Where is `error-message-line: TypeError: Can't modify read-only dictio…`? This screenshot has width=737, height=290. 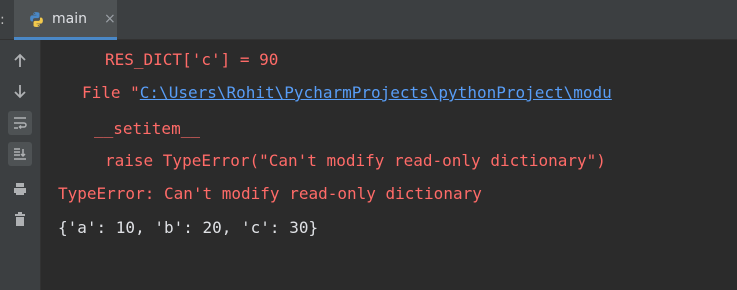
error-message-line: TypeError: Can't modify read-only dictio… is located at coordinates (270, 193).